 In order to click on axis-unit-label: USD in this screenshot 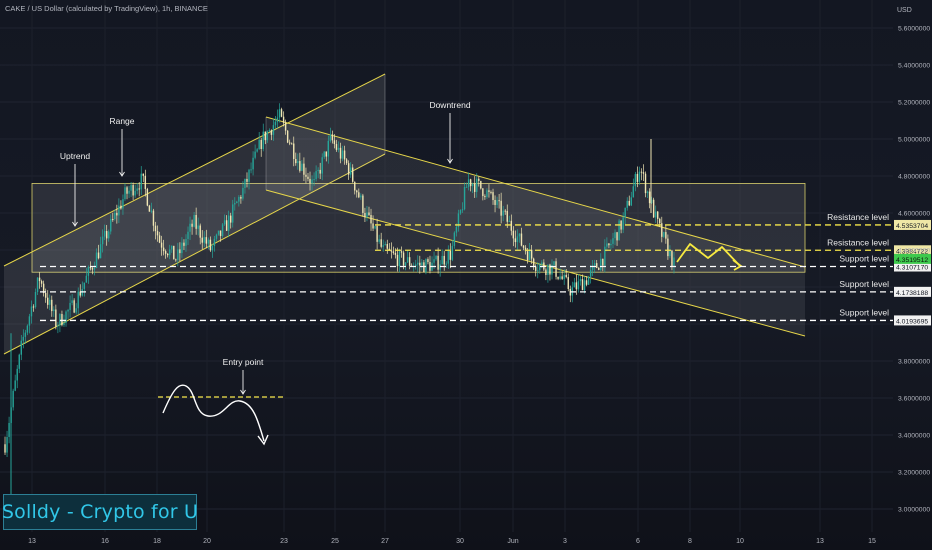, I will do `click(904, 10)`.